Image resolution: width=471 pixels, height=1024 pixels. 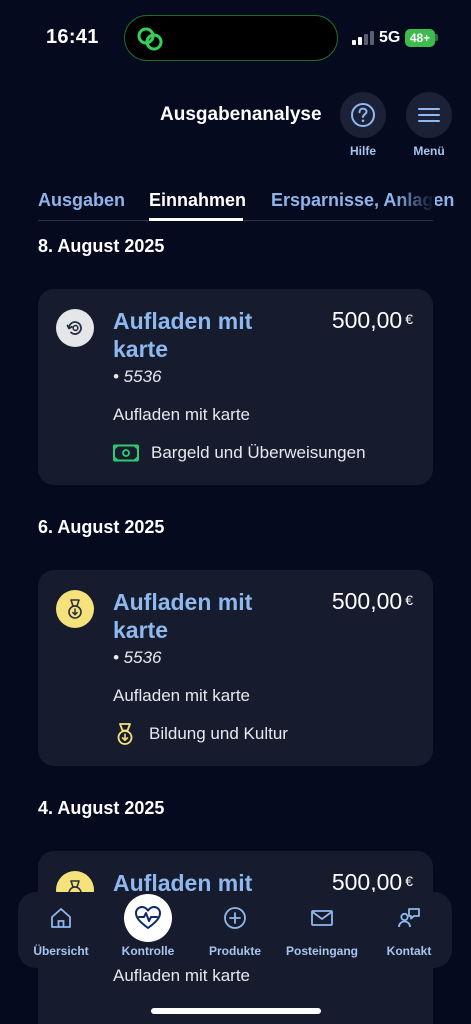 What do you see at coordinates (258, 452) in the screenshot?
I see `category-label: Bargeld und Überweisungen` at bounding box center [258, 452].